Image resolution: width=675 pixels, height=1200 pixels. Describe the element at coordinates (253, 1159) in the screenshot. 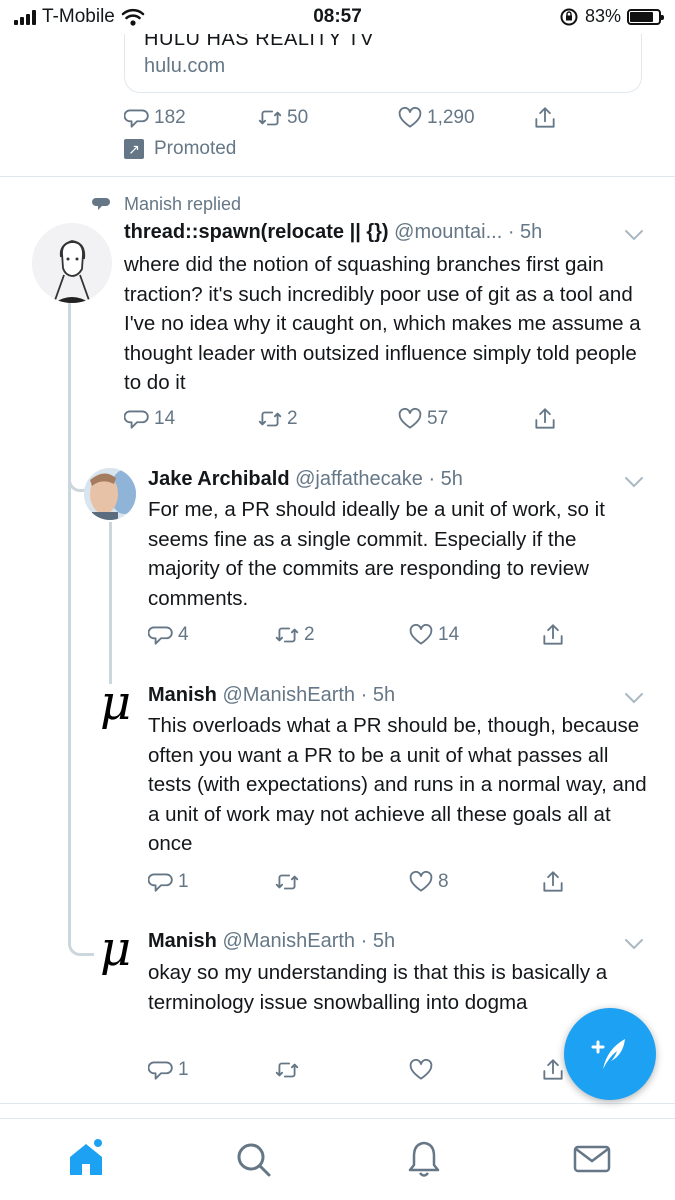

I see `search-icon` at that location.